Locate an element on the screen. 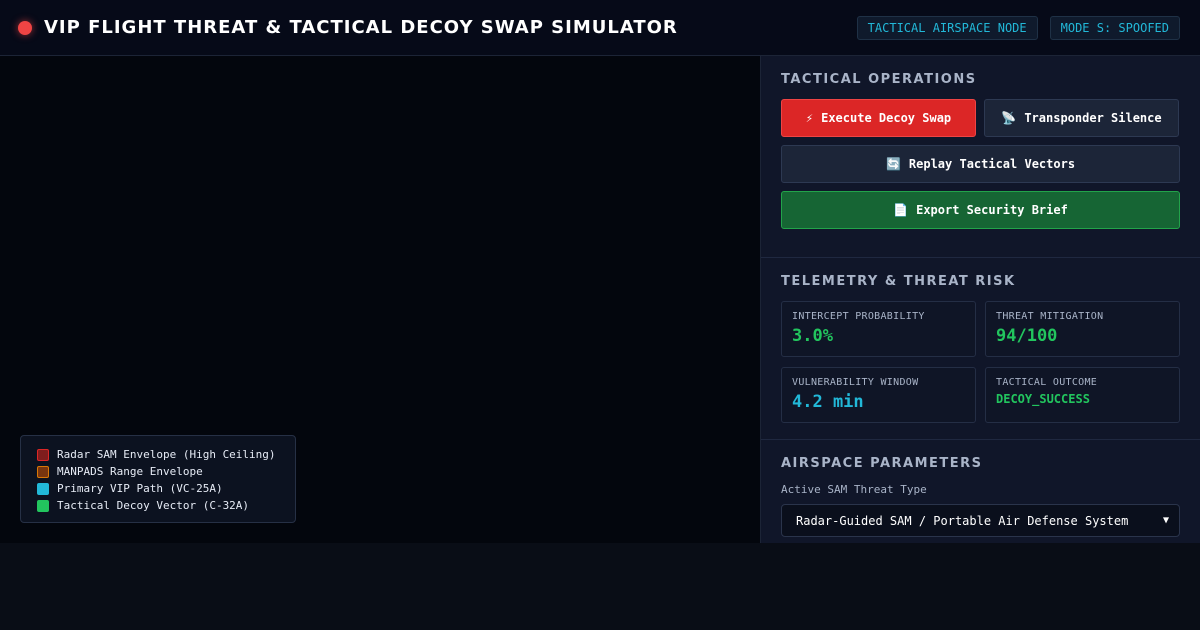  transponder-silence-button: 📡 Transponder Silence is located at coordinates (1081, 118).